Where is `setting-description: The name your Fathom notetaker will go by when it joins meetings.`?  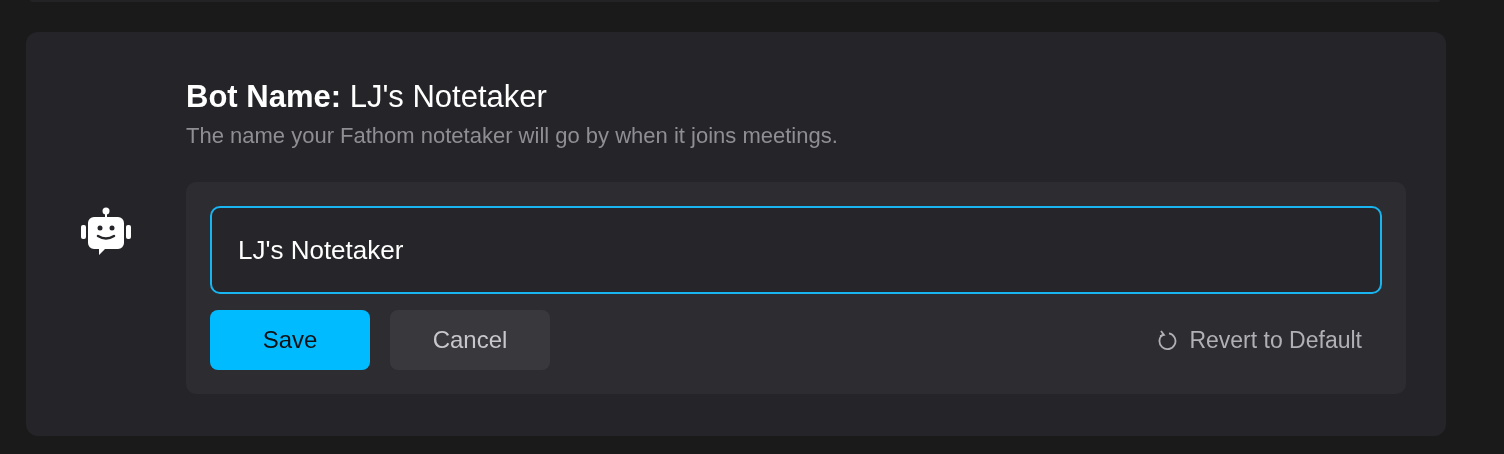 setting-description: The name your Fathom notetaker will go by when it joins meetings. is located at coordinates (512, 136).